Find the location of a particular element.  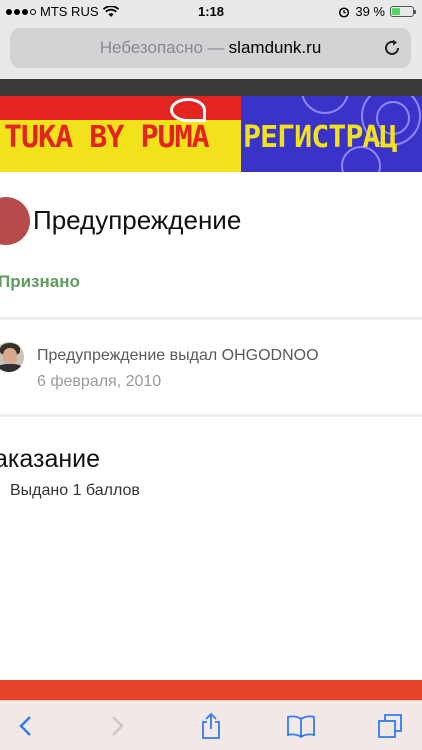

banner-right-panel: РЕГИСТРАЦ is located at coordinates (331, 134).